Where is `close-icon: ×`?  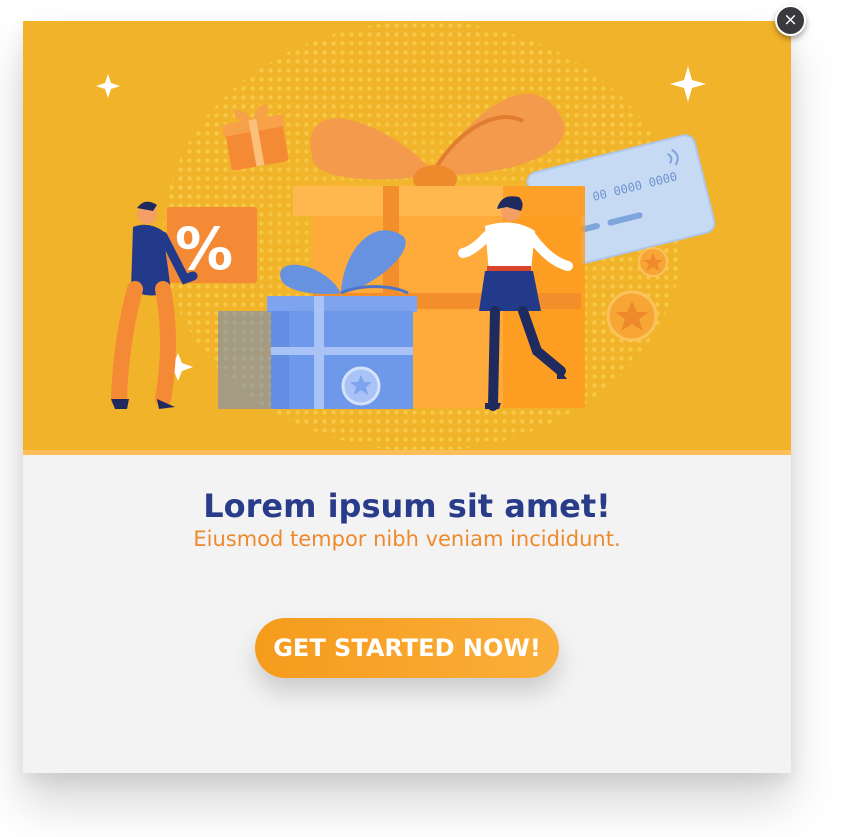 close-icon: × is located at coordinates (790, 20).